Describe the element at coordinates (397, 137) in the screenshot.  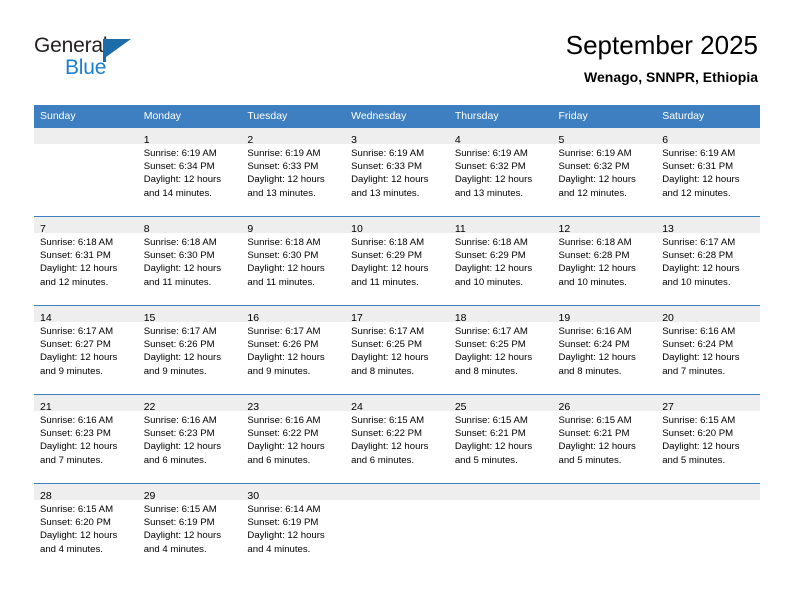
I see `day-number-band: 3` at that location.